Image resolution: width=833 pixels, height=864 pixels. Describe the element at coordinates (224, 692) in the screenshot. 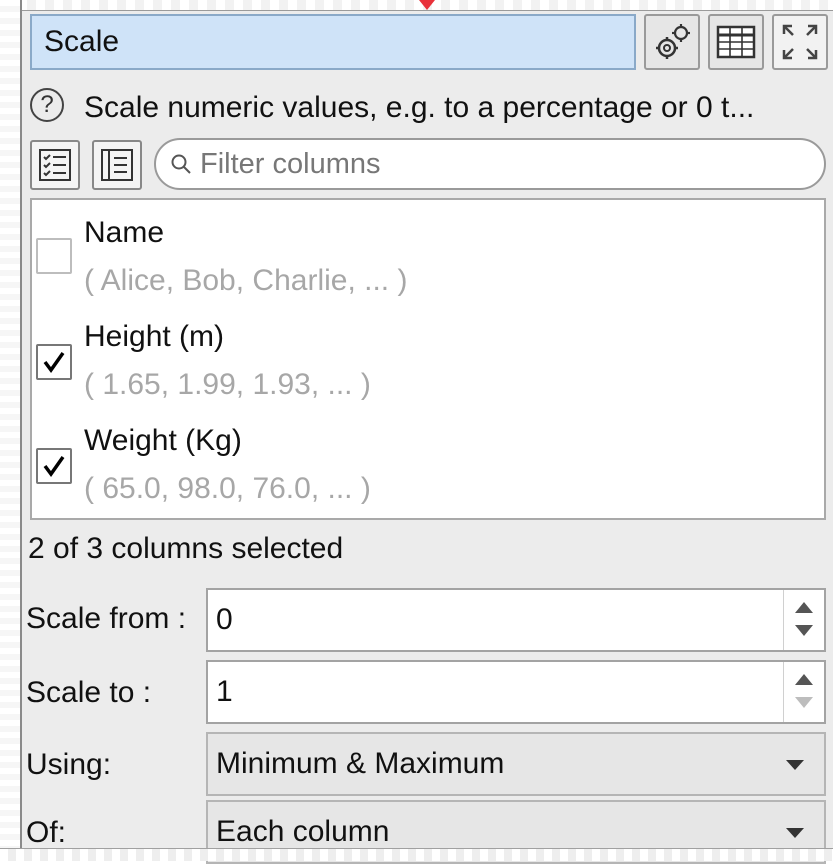

I see `scale-to-value: 1` at that location.